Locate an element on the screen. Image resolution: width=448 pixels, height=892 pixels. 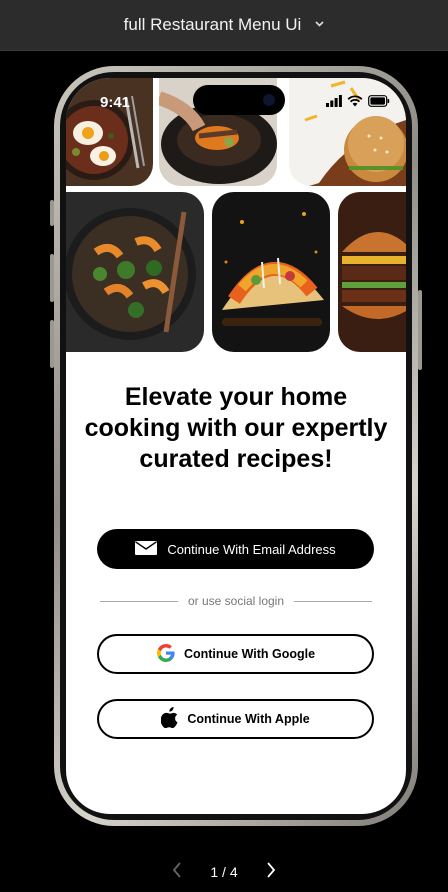
pagination: 1 / 4 is located at coordinates (224, 872).